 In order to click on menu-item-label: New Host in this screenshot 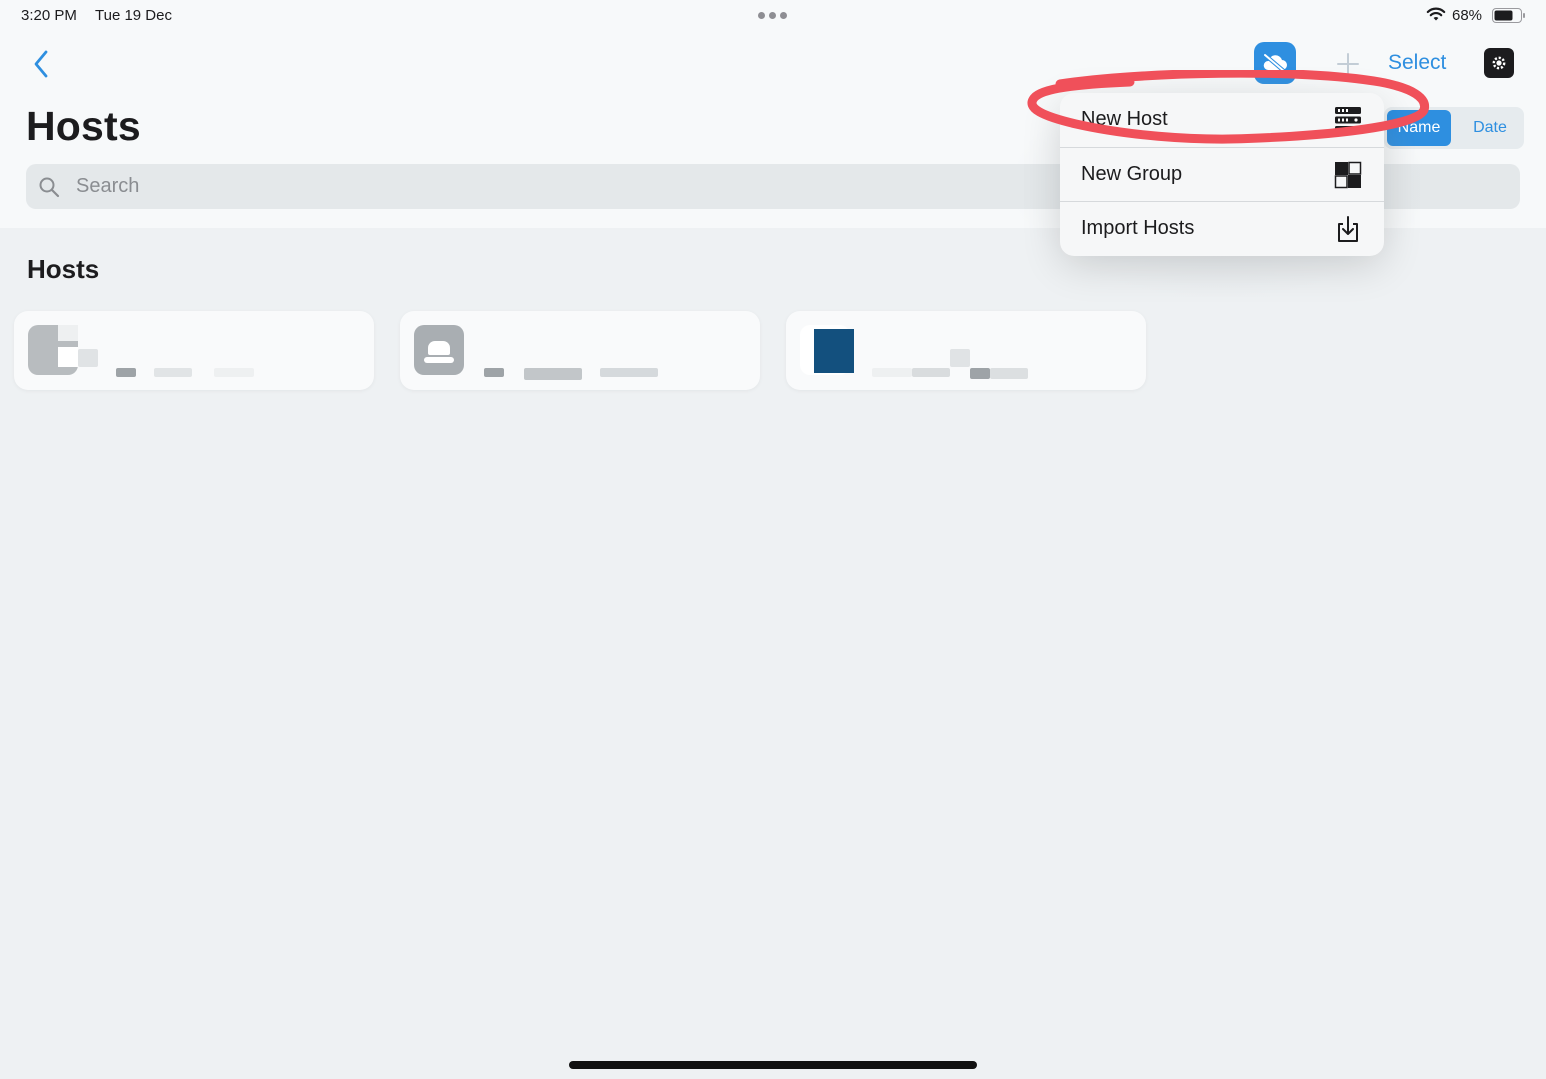, I will do `click(1124, 119)`.